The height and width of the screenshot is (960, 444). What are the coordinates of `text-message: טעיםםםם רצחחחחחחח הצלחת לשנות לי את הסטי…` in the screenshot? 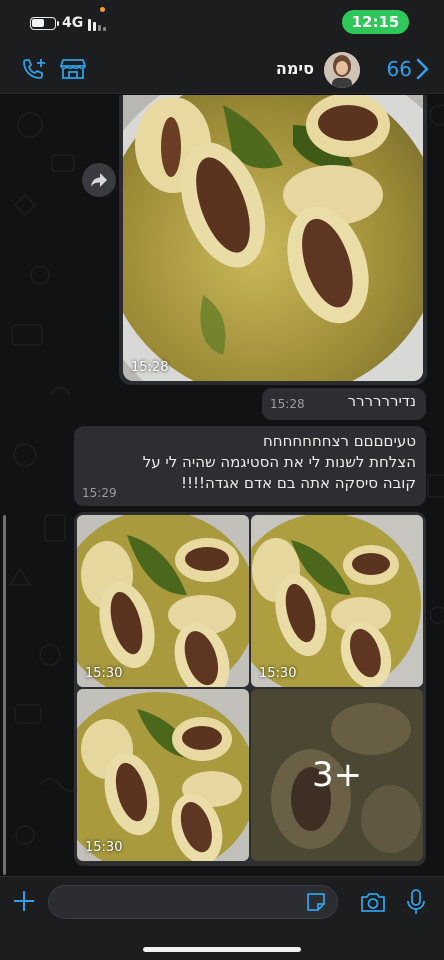 It's located at (250, 466).